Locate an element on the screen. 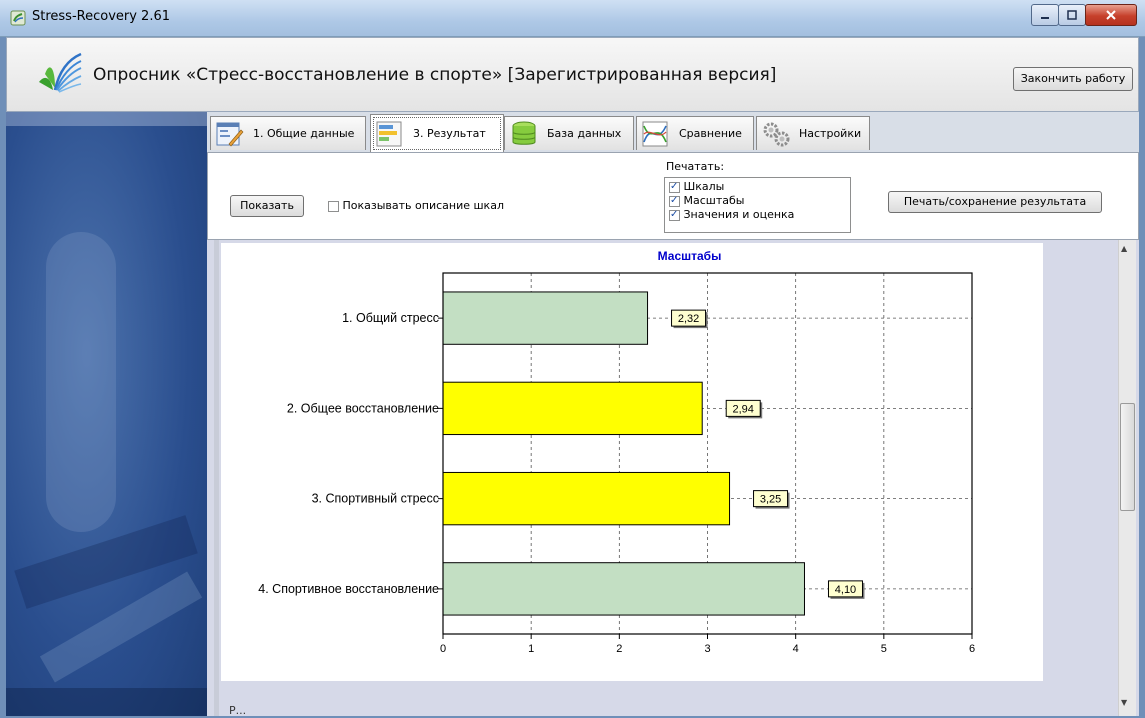 The image size is (1145, 718). print-option-label: Значения и оценка is located at coordinates (739, 214).